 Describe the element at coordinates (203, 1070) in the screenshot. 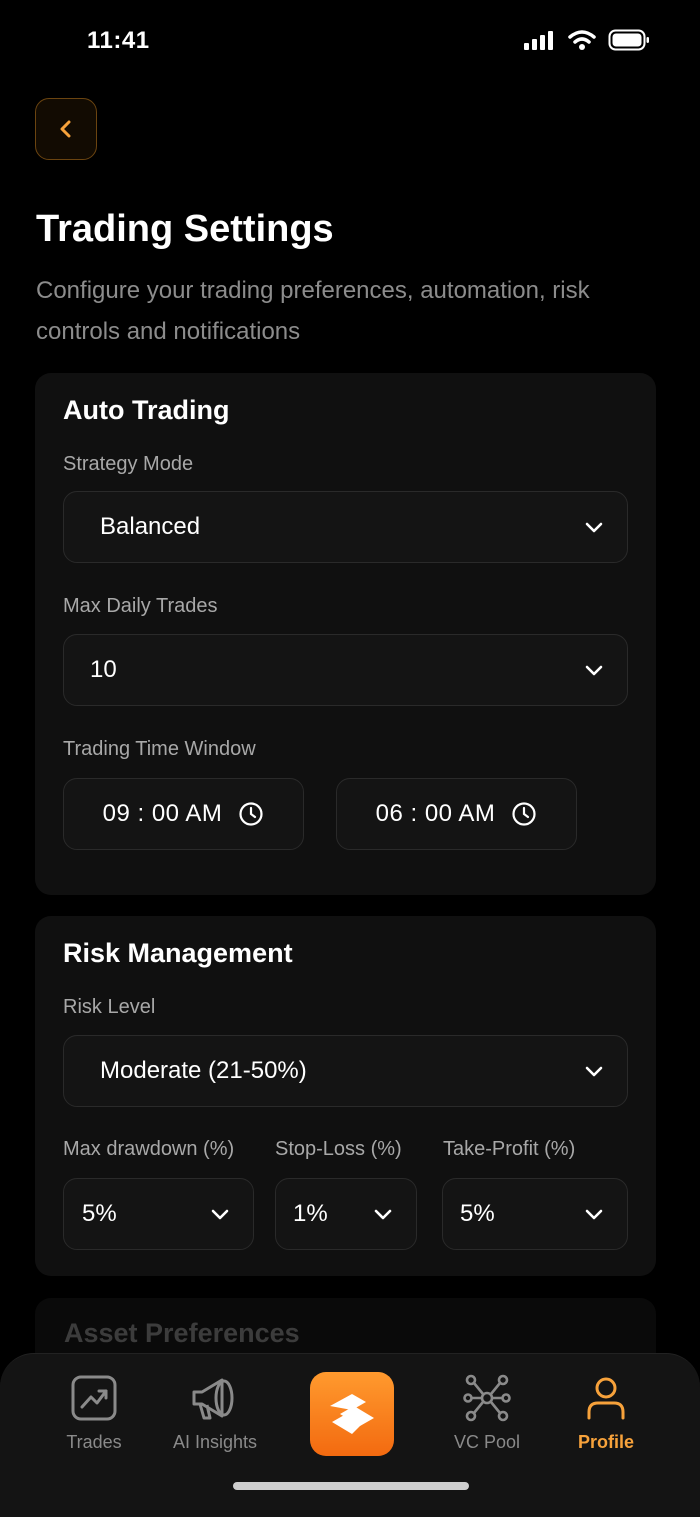

I see `risk-level-value: Moderate (21-50%)` at that location.